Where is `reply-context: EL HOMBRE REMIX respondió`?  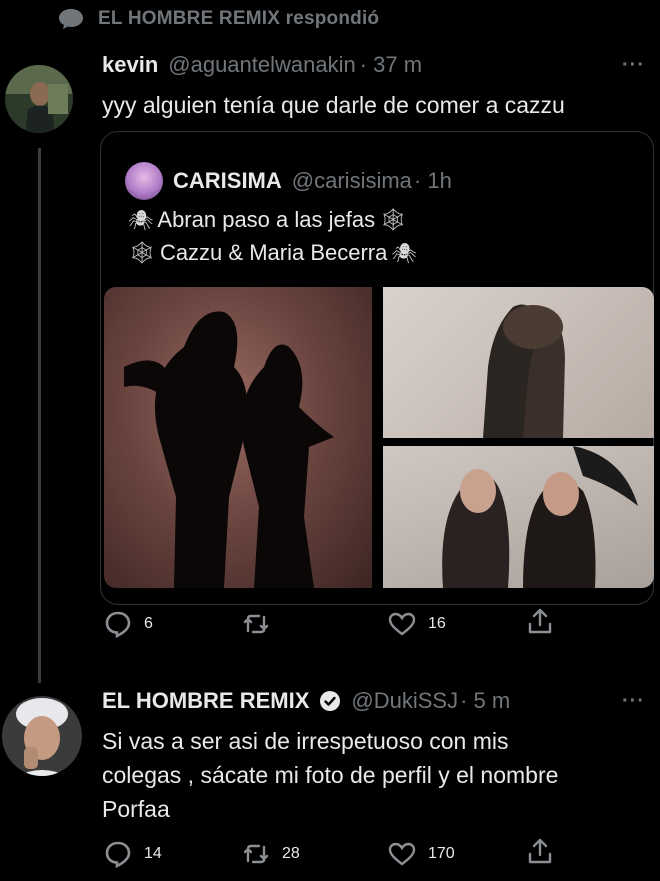 reply-context: EL HOMBRE REMIX respondió is located at coordinates (218, 19).